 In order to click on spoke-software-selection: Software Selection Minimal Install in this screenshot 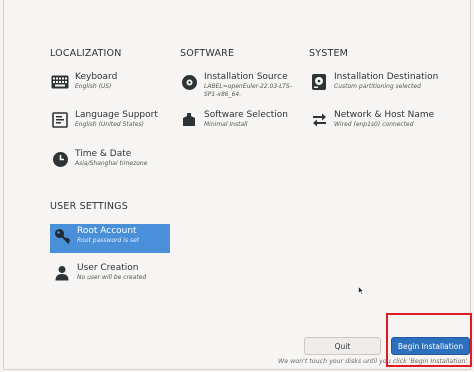, I will do `click(237, 123)`.